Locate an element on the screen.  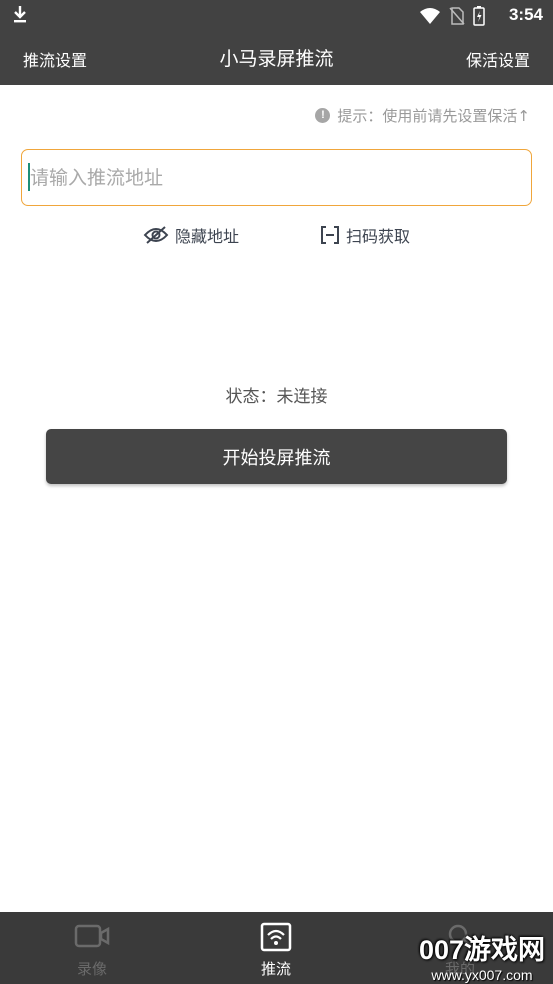
battery-icon is located at coordinates (479, 16).